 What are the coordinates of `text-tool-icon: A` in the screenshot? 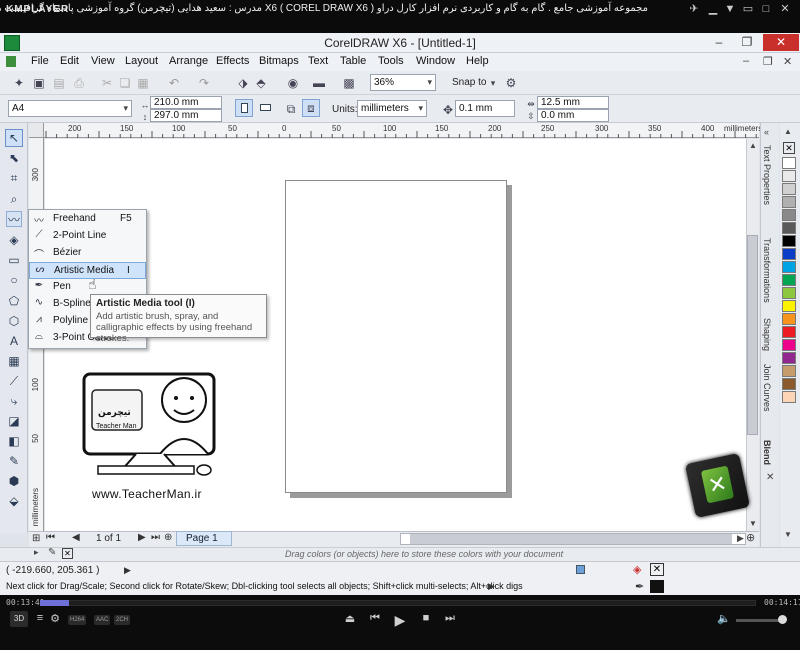 It's located at (14, 341).